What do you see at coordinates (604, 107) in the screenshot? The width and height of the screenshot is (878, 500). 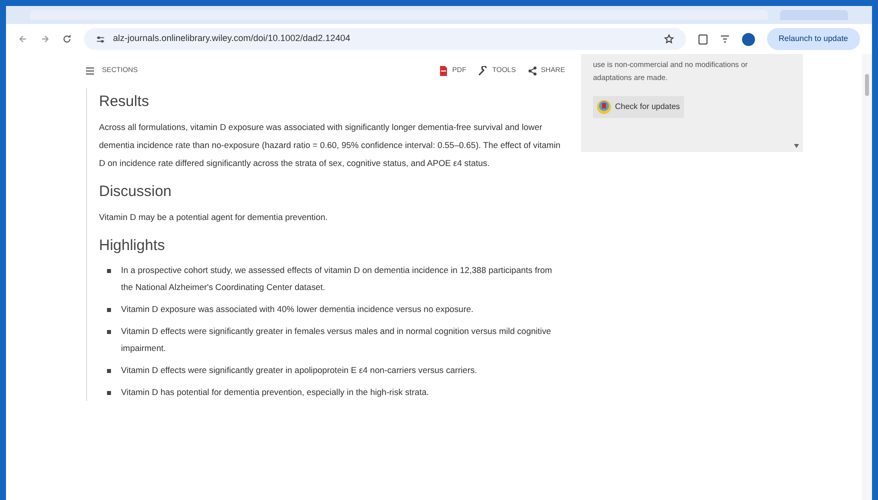 I see `badge-icon` at bounding box center [604, 107].